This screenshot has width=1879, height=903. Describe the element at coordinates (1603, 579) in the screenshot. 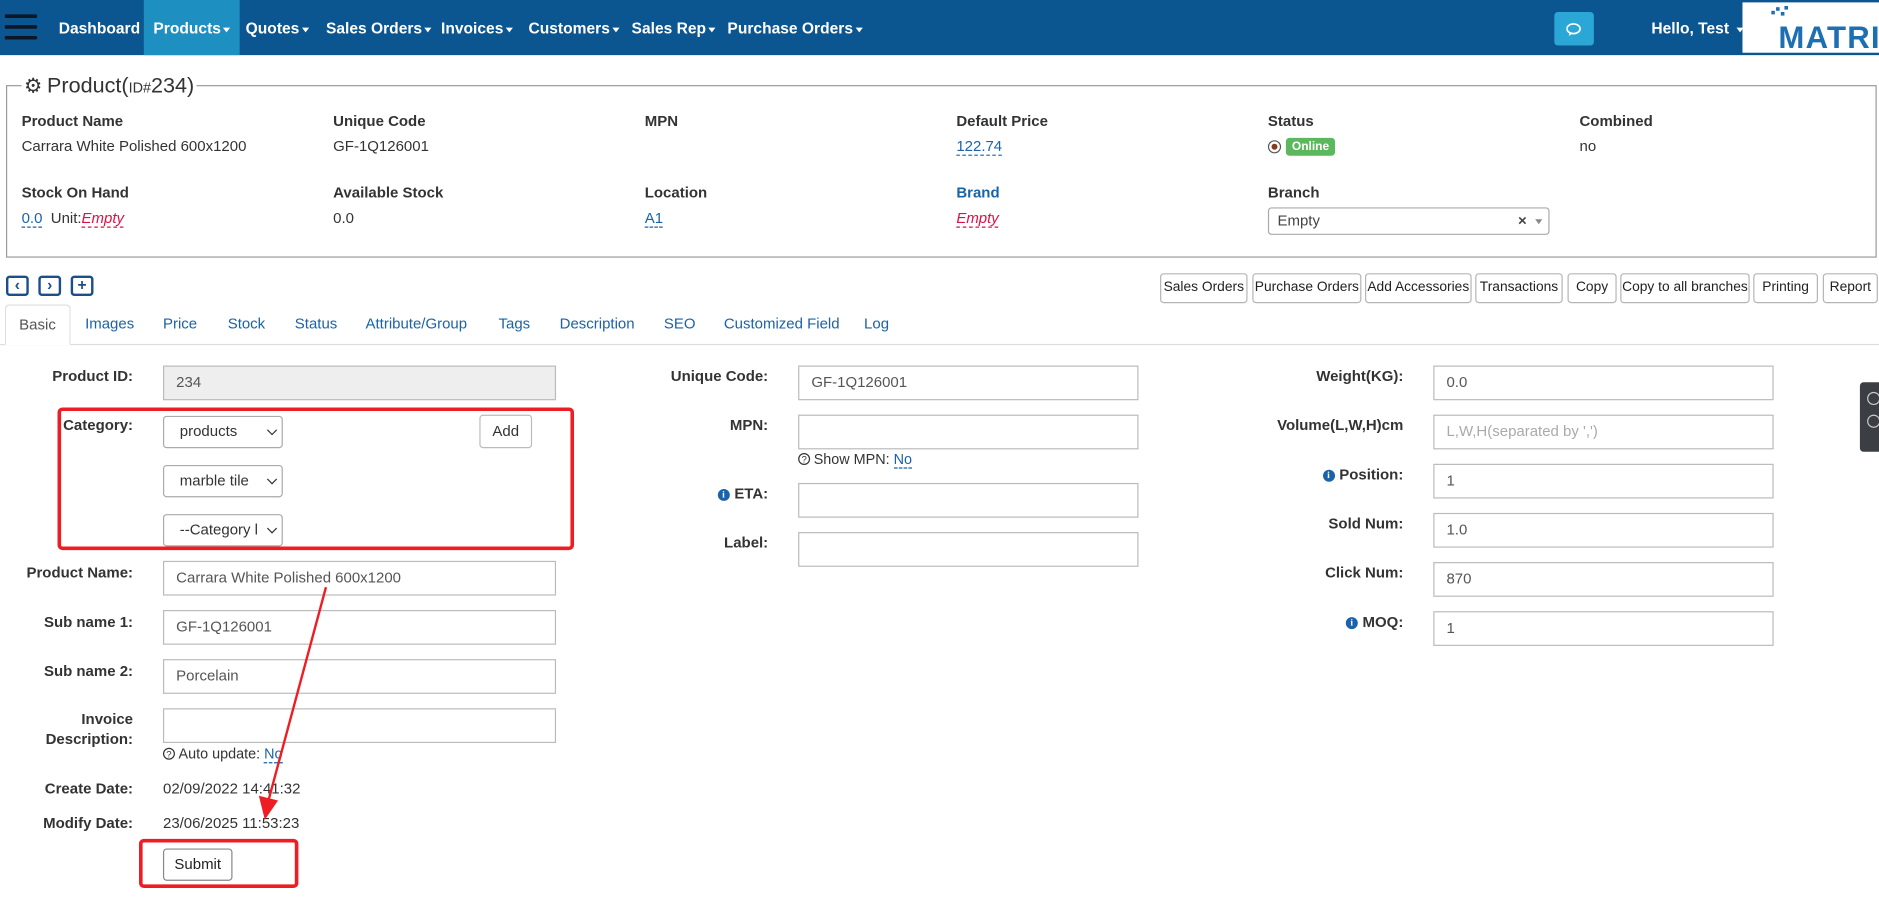

I see `click-num-input: 870` at that location.